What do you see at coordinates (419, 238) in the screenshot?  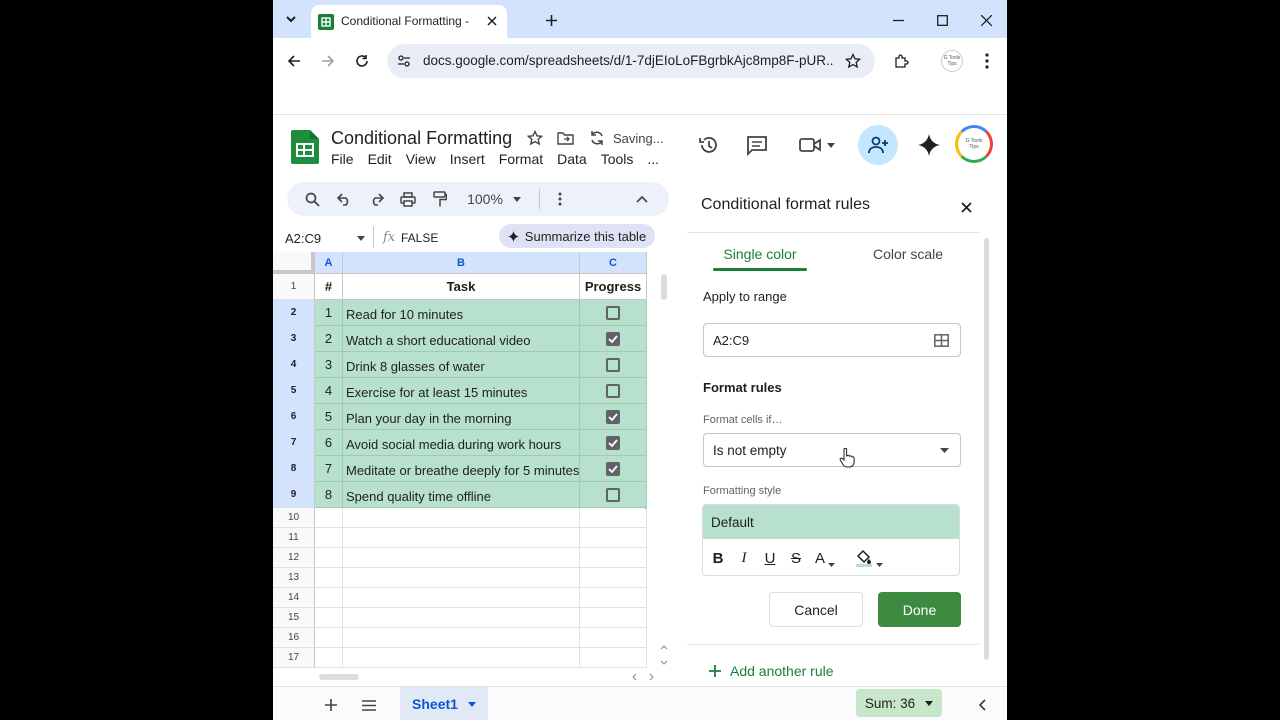 I see `formula-value: FALSE` at bounding box center [419, 238].